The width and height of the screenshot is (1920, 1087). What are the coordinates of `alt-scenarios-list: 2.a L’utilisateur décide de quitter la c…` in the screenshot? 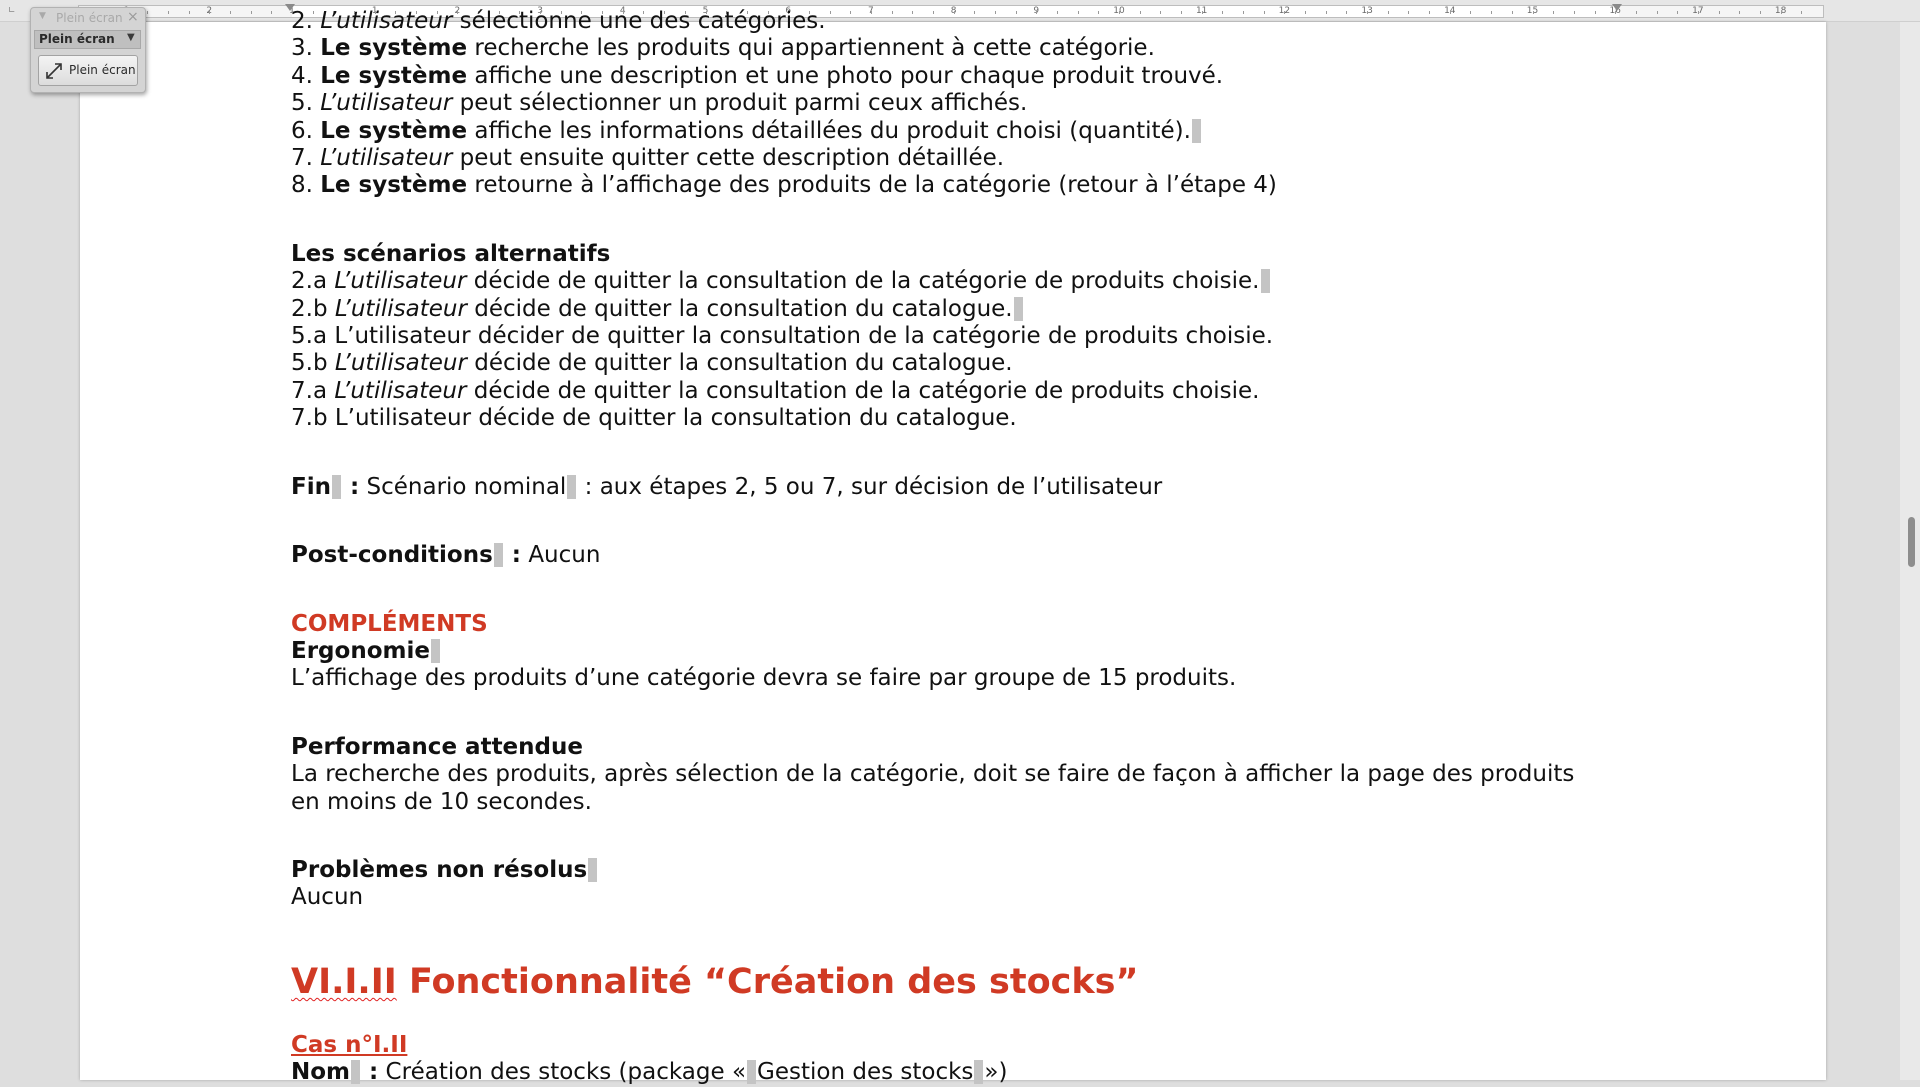 It's located at (991, 350).